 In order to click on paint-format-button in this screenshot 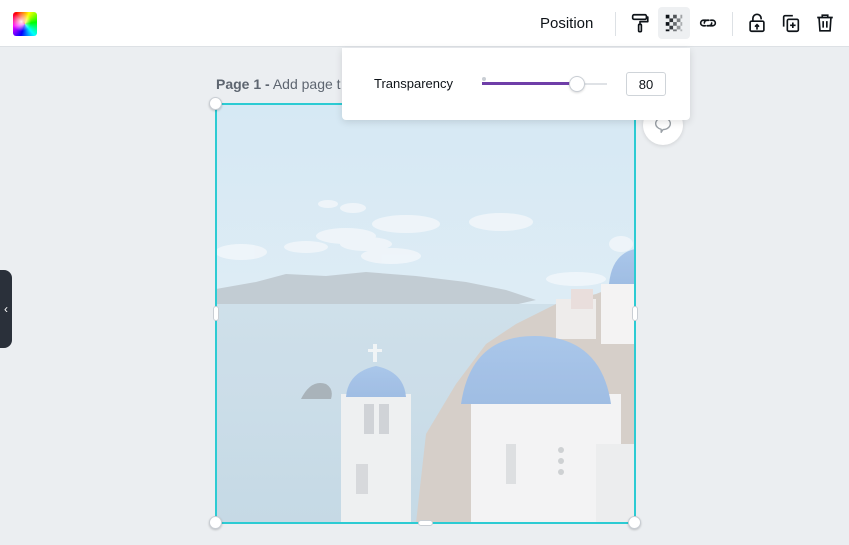, I will do `click(640, 23)`.